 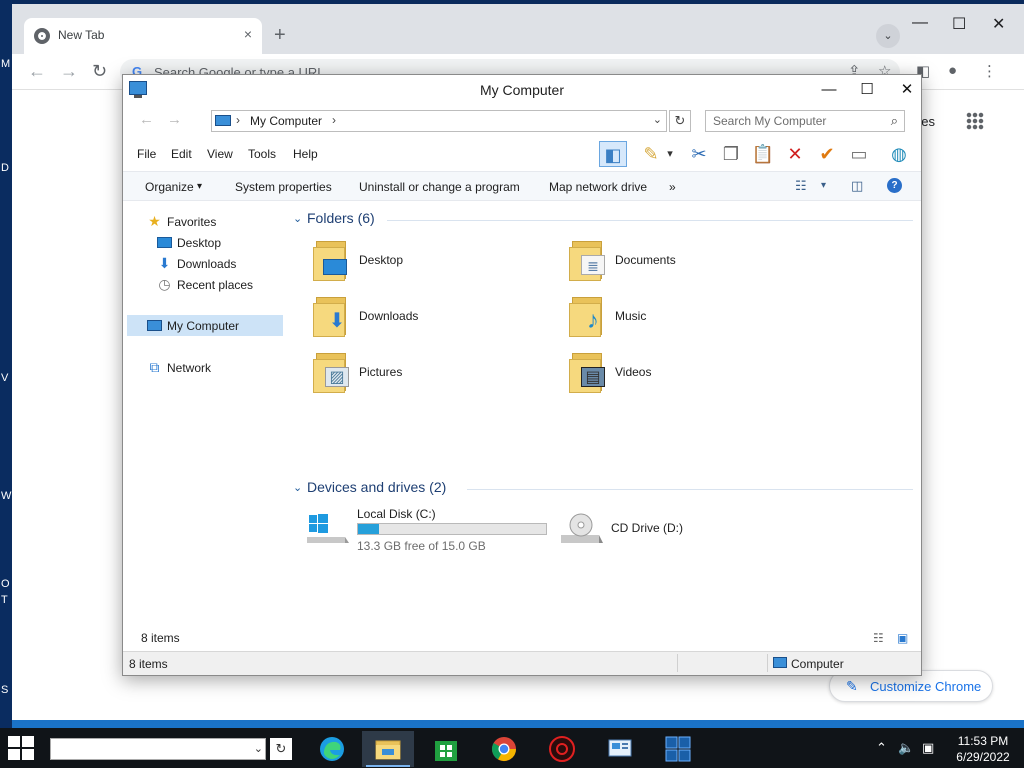 What do you see at coordinates (902, 638) in the screenshot?
I see `tiles-view-icon: ▣` at bounding box center [902, 638].